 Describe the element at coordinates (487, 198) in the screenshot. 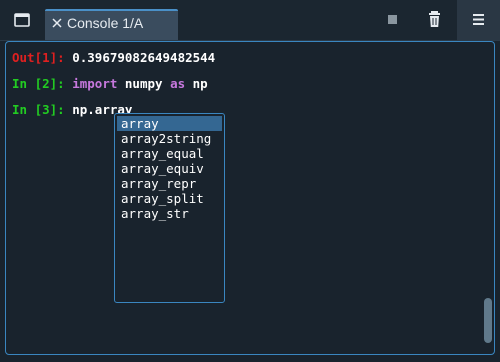

I see `vertical-scrollbar` at that location.